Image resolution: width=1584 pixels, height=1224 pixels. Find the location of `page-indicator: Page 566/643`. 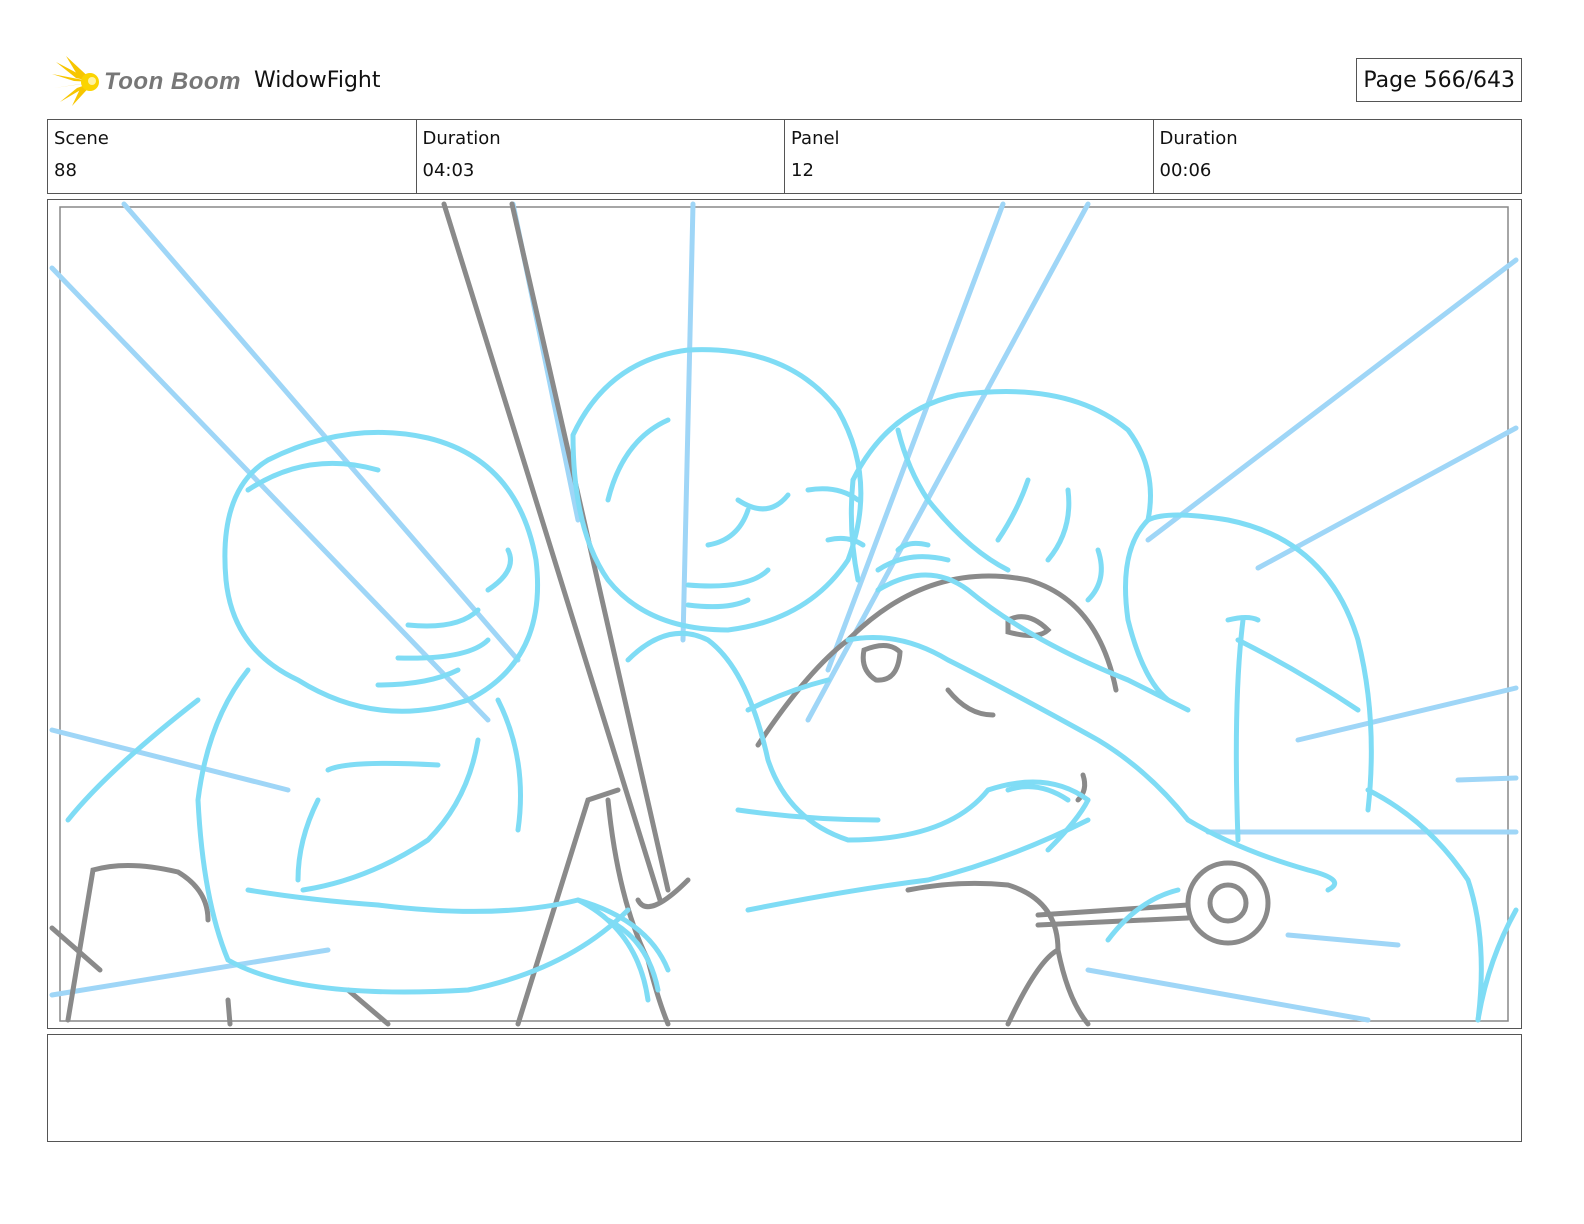

page-indicator: Page 566/643 is located at coordinates (1439, 80).